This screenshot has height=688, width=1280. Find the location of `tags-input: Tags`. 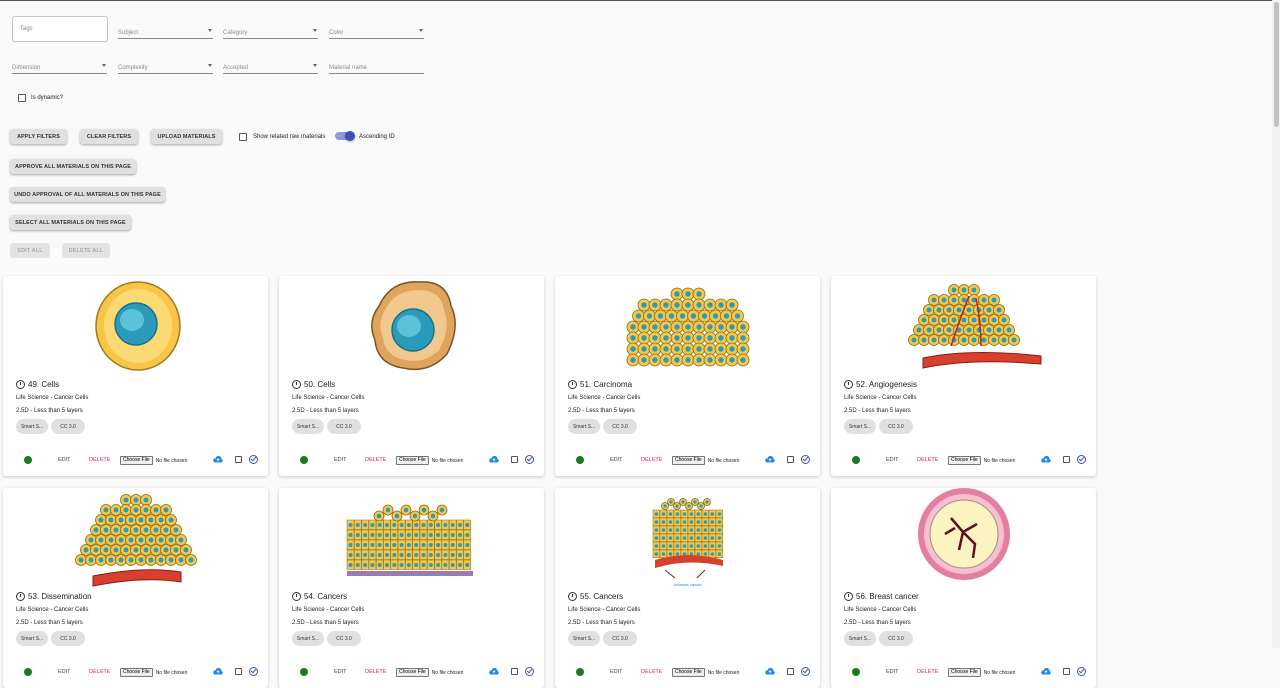

tags-input: Tags is located at coordinates (60, 29).